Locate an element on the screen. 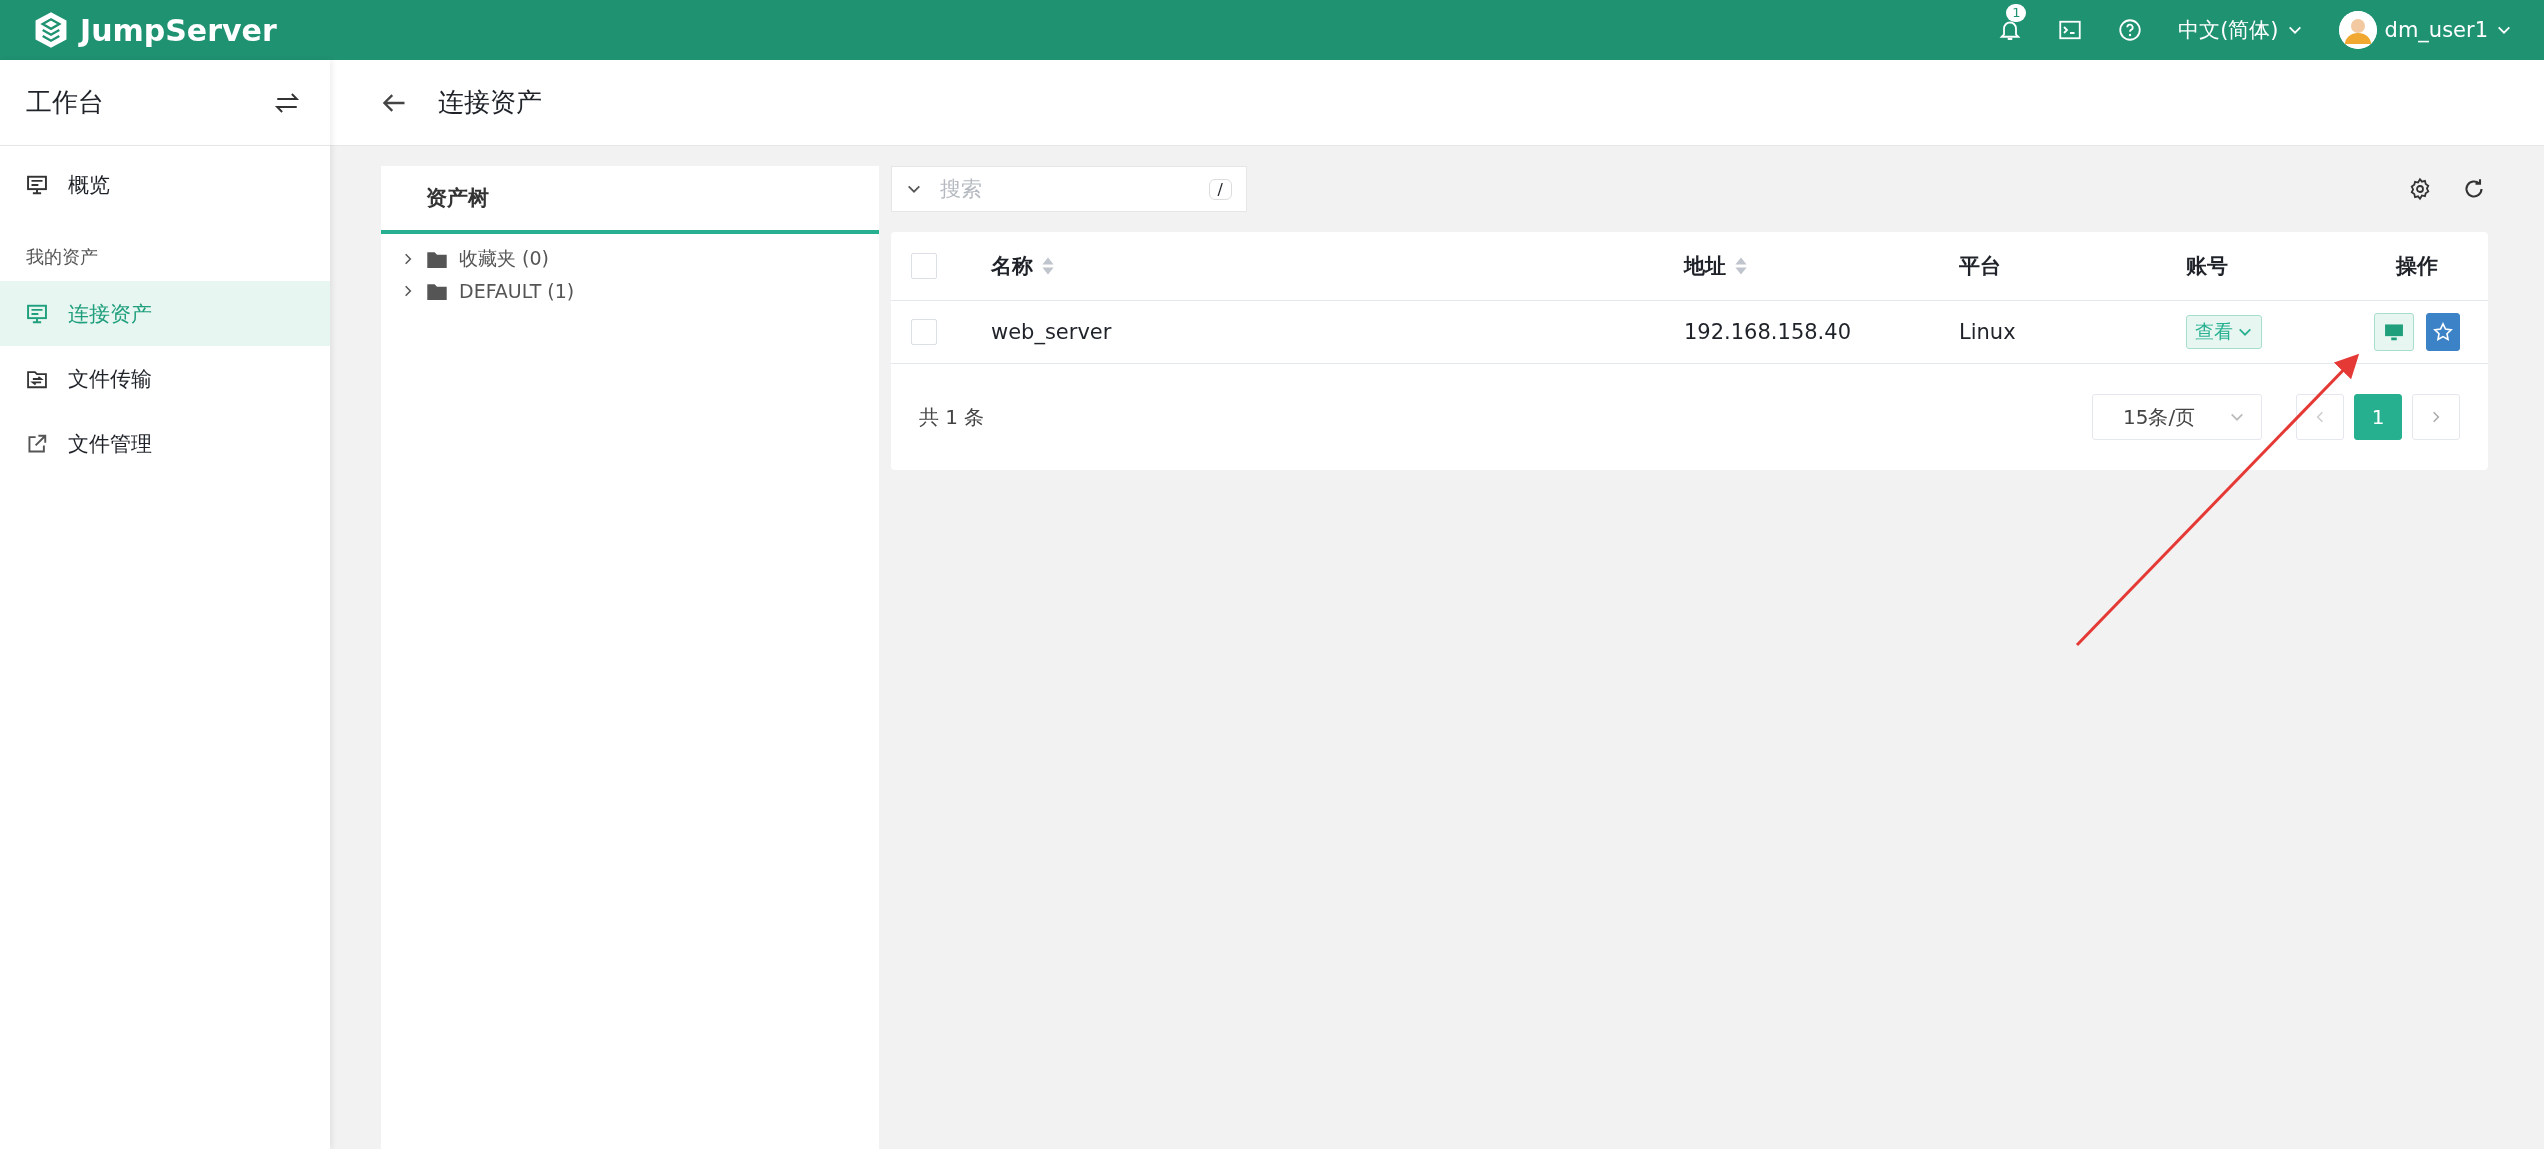 This screenshot has height=1149, width=2544. table-cell: web_server is located at coordinates (1051, 332).